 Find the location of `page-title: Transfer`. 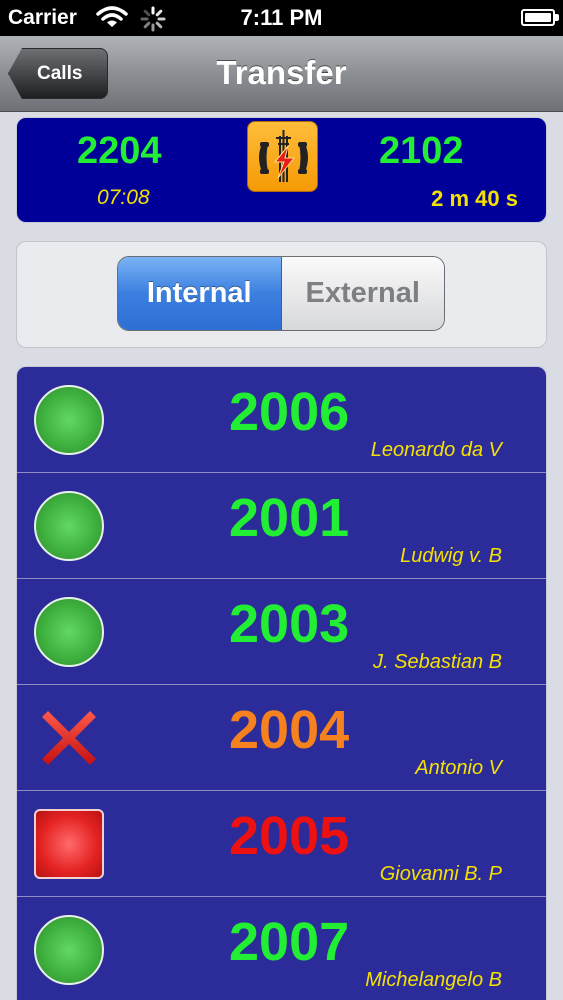

page-title: Transfer is located at coordinates (281, 72).